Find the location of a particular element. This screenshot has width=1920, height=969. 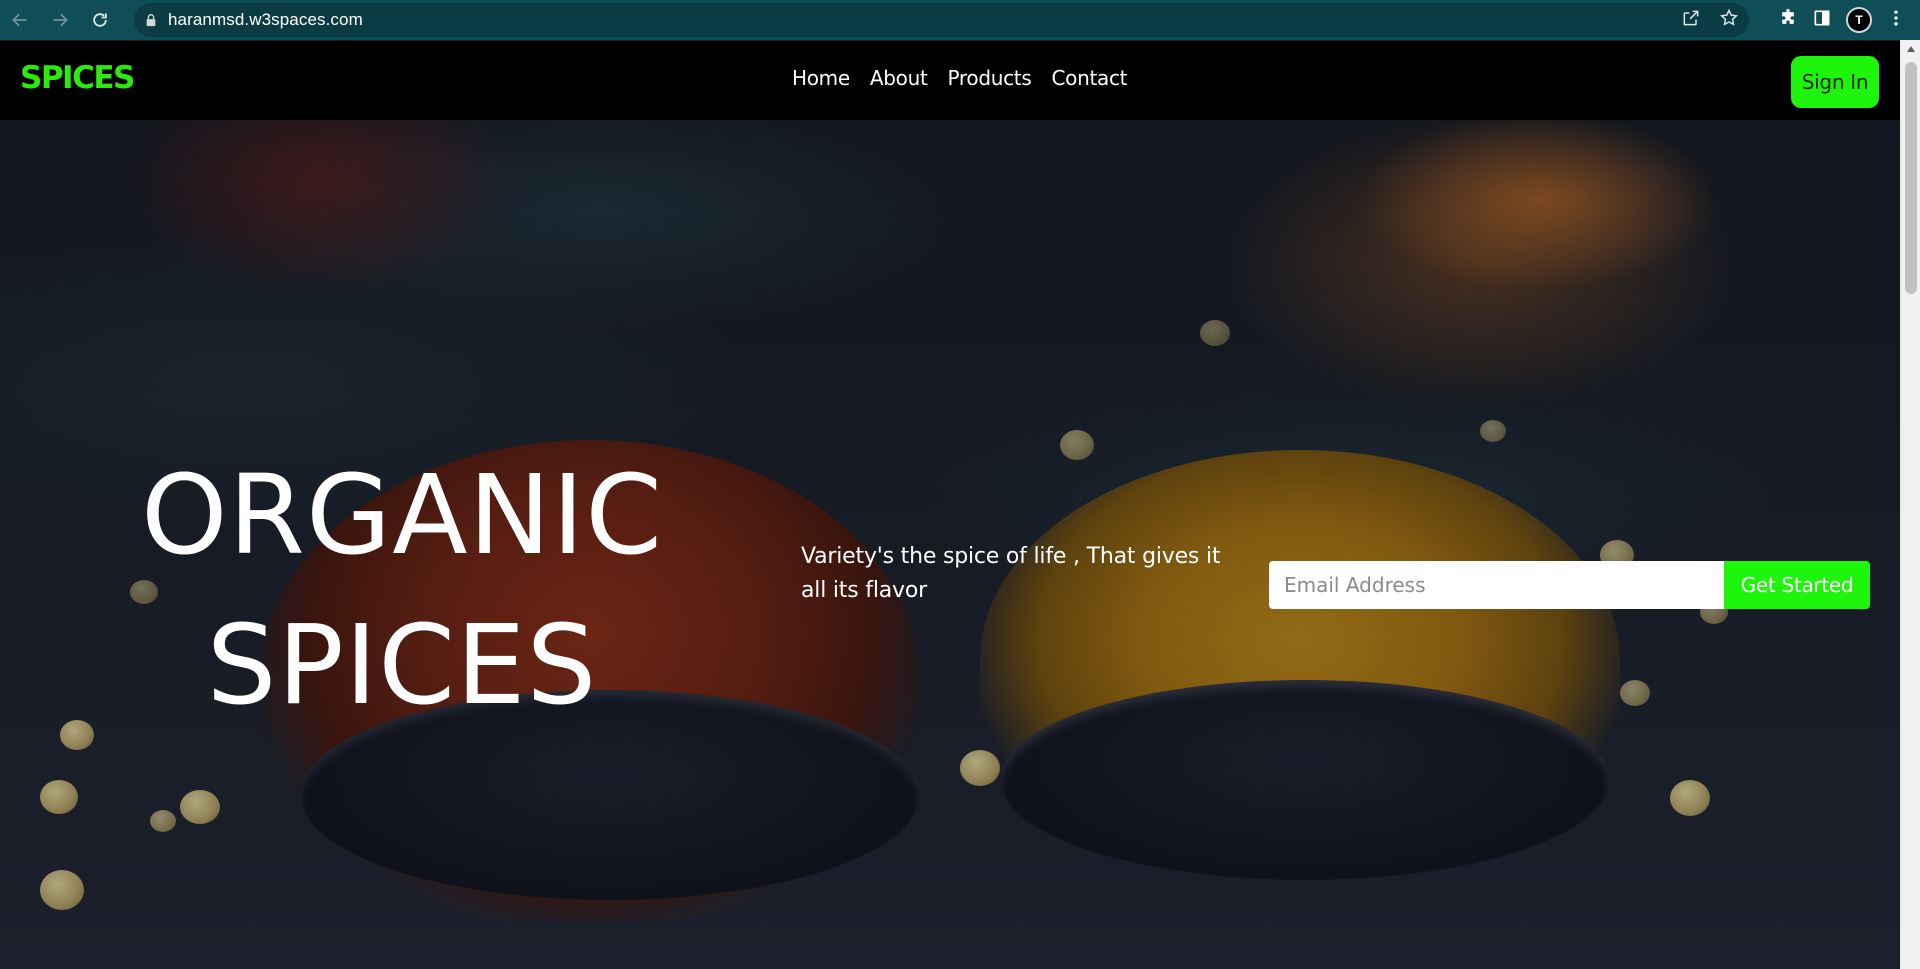

scroll-up-arrow-icon is located at coordinates (1911, 49).